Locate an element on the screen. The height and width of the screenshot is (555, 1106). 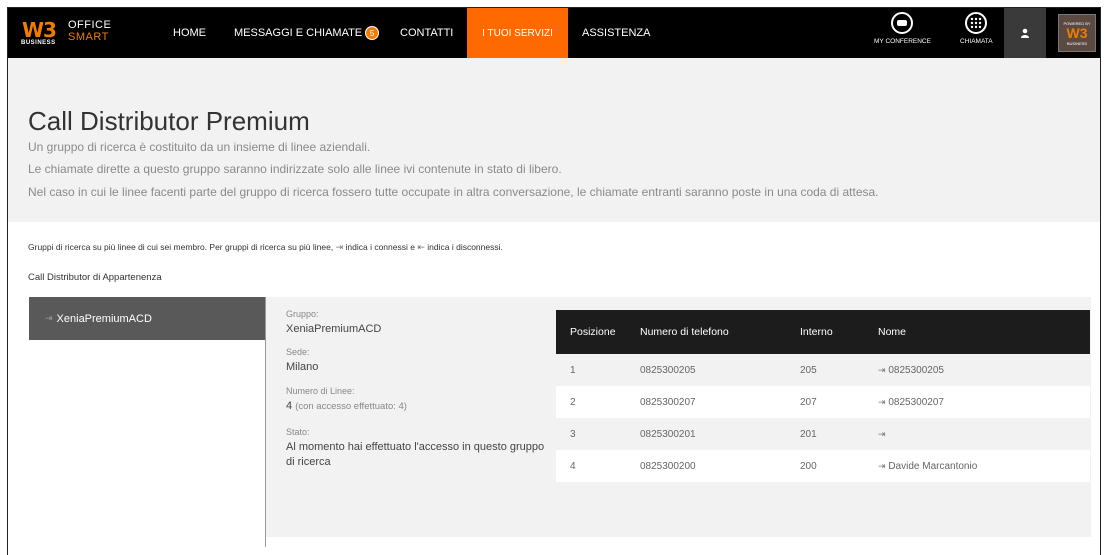
group-name: XeniaPremiumACD is located at coordinates (104, 318).